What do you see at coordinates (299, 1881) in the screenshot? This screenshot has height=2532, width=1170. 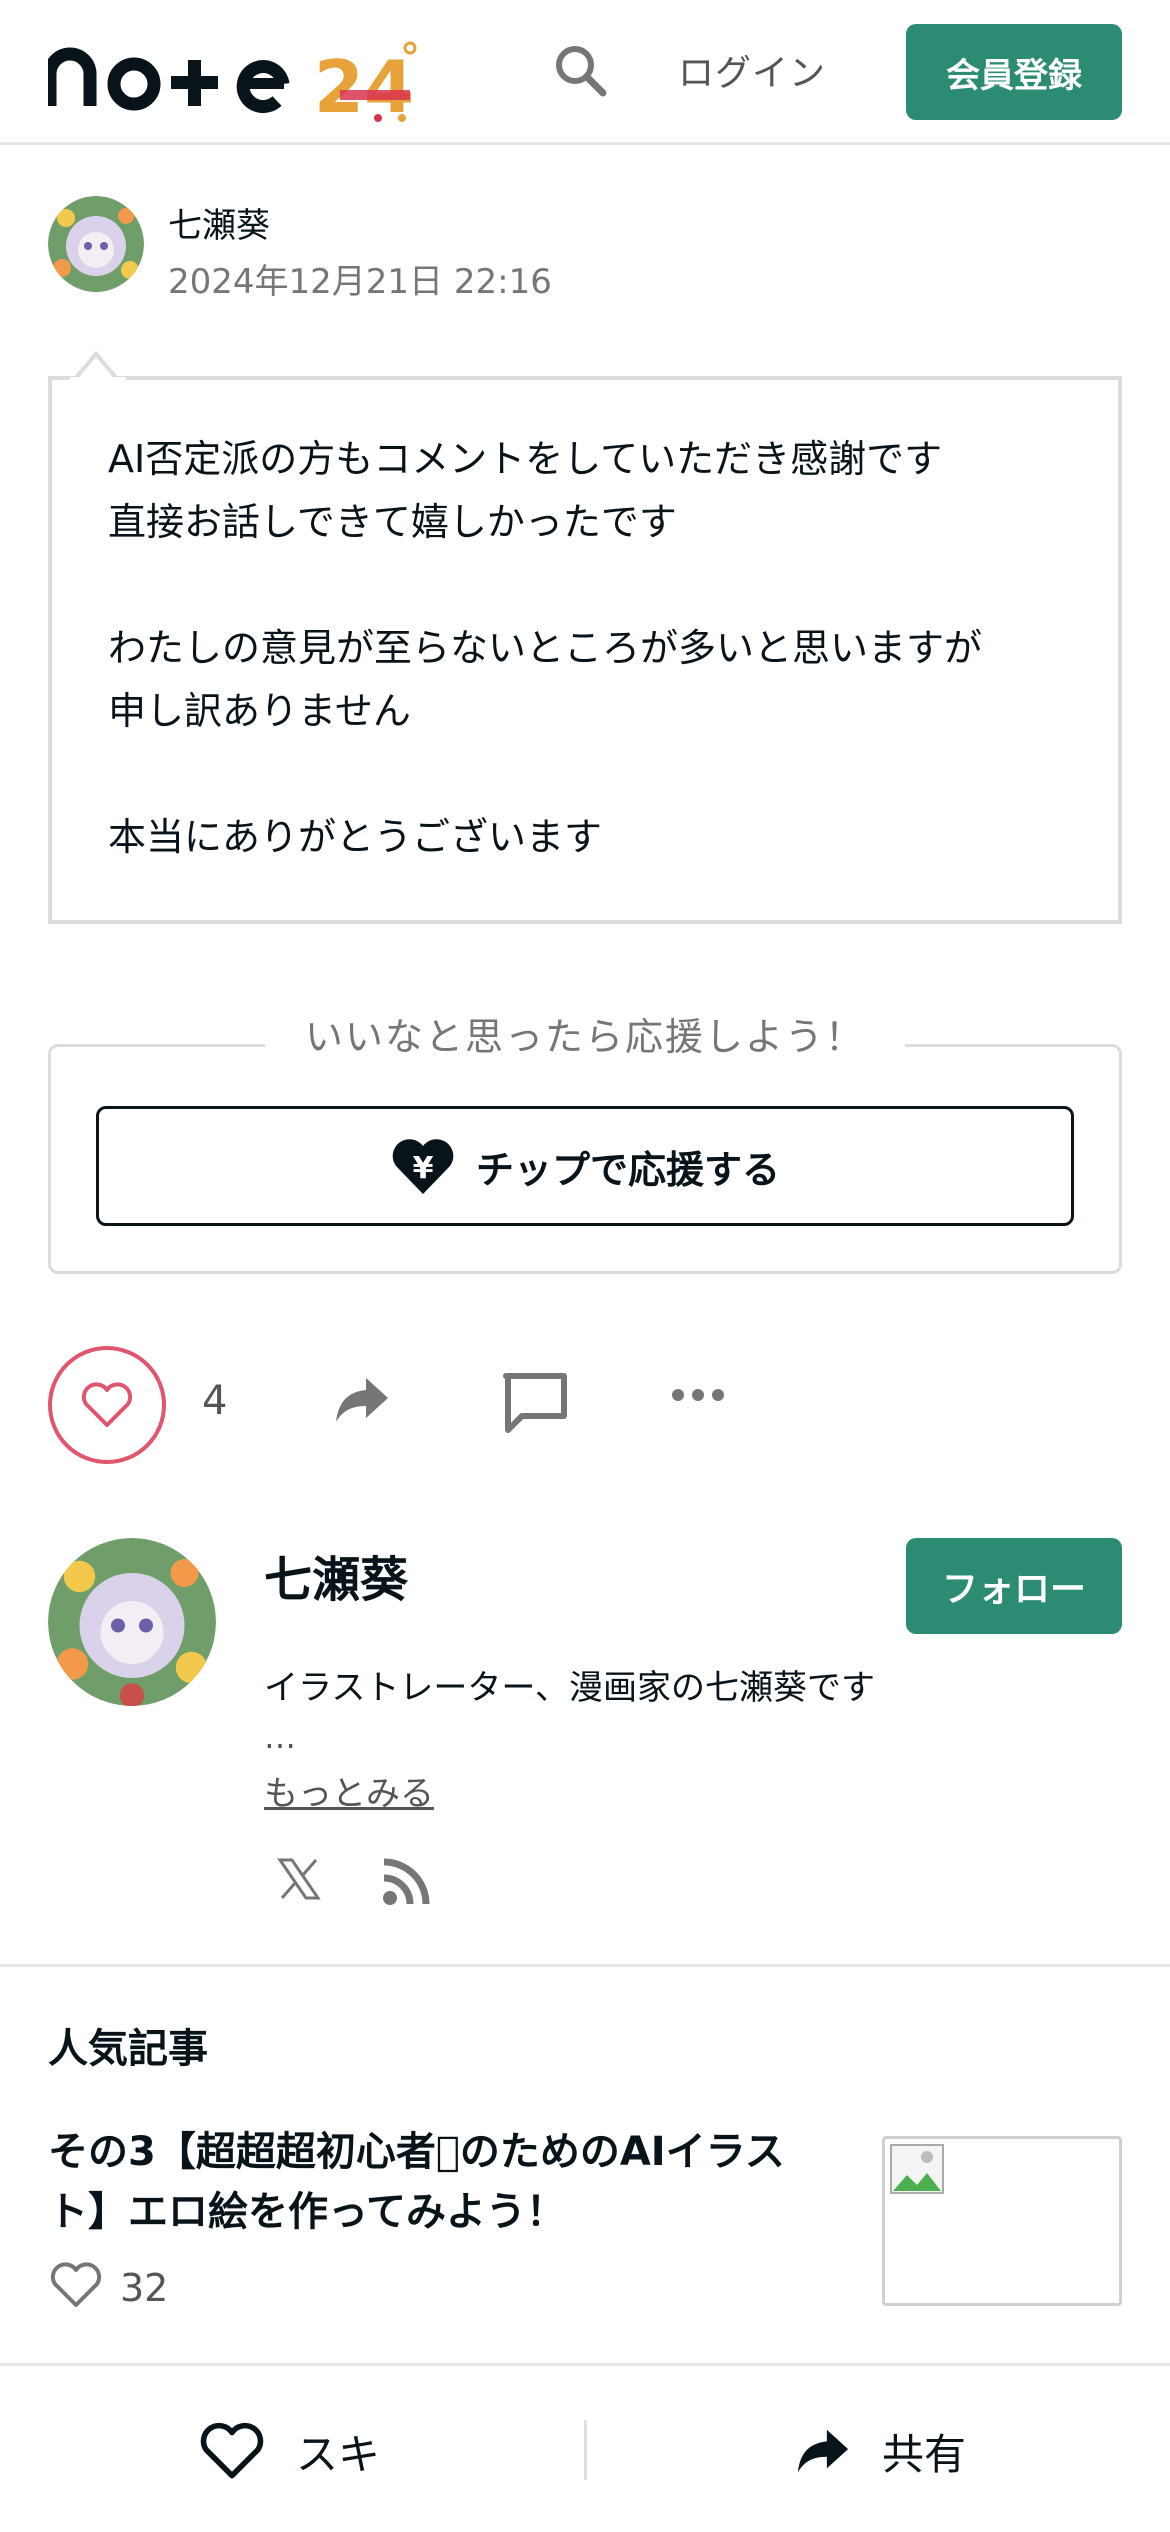 I see `x-icon` at bounding box center [299, 1881].